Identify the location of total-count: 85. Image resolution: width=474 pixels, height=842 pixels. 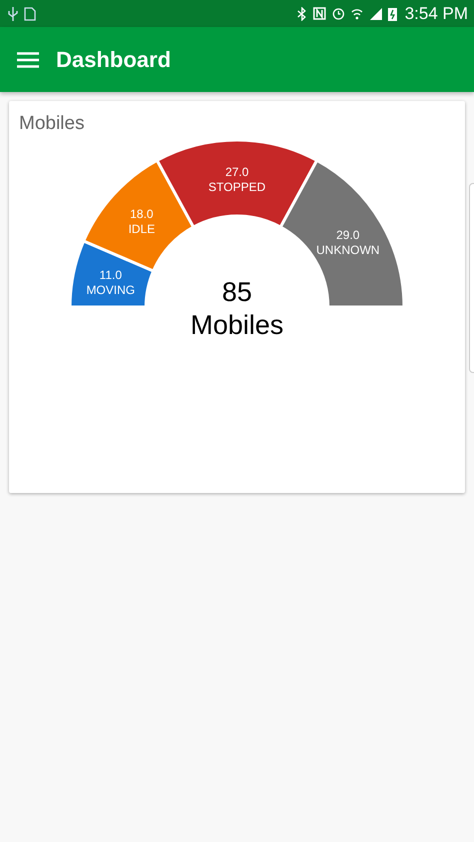
(237, 292).